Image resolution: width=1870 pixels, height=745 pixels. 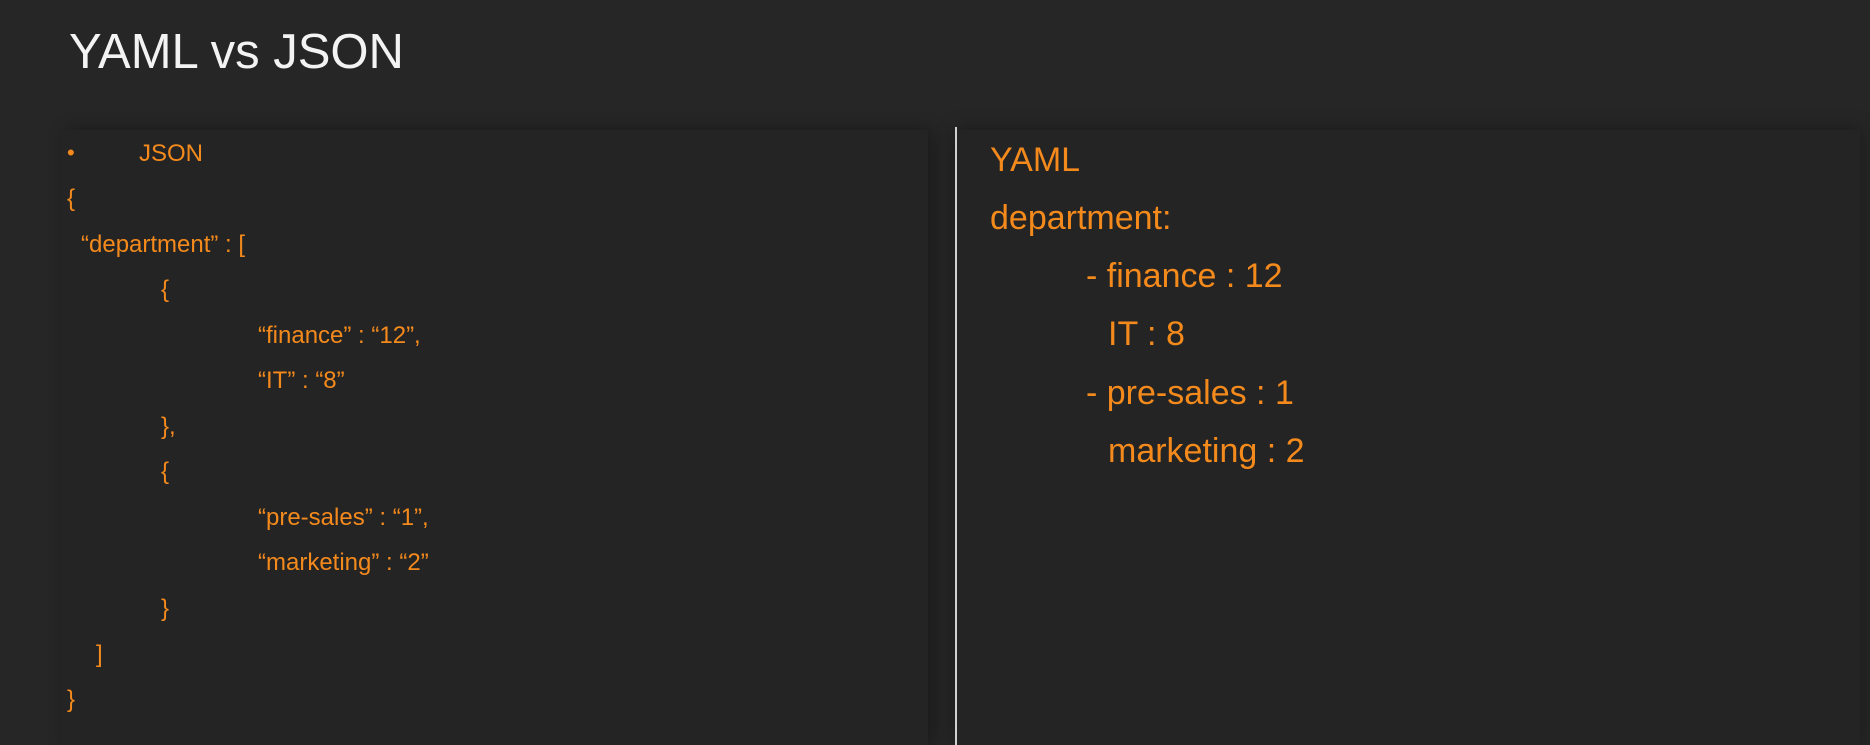 What do you see at coordinates (343, 562) in the screenshot?
I see `json-line: “marketing” : “2”` at bounding box center [343, 562].